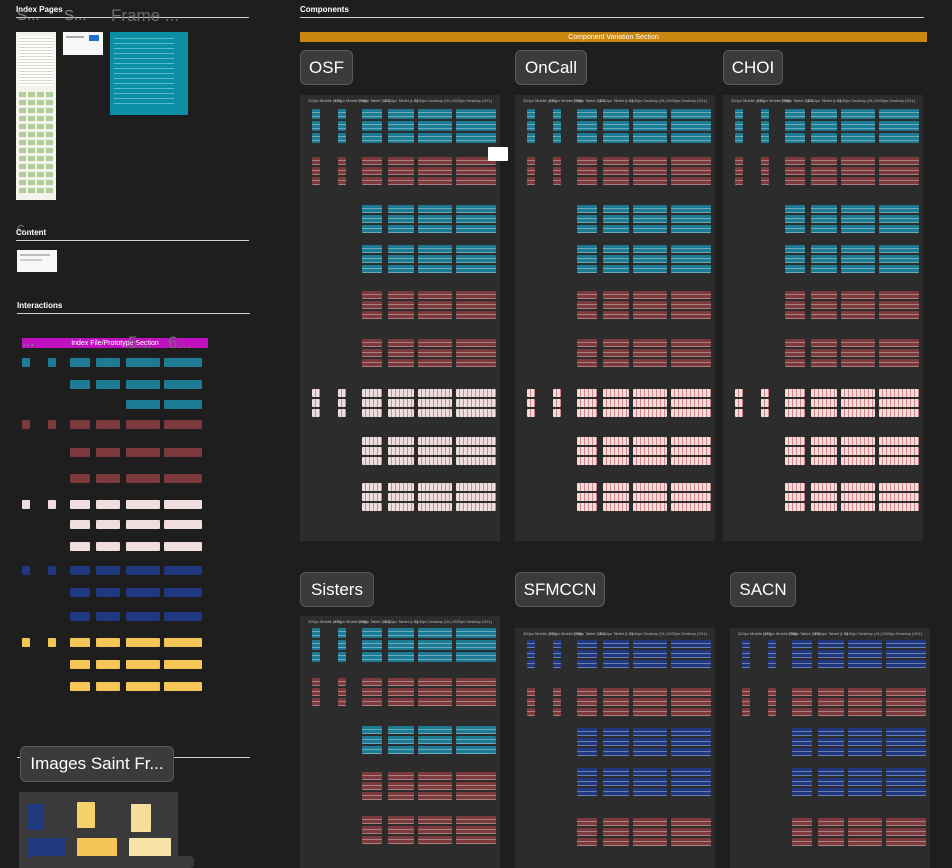  I want to click on image-tile, so click(141, 818).